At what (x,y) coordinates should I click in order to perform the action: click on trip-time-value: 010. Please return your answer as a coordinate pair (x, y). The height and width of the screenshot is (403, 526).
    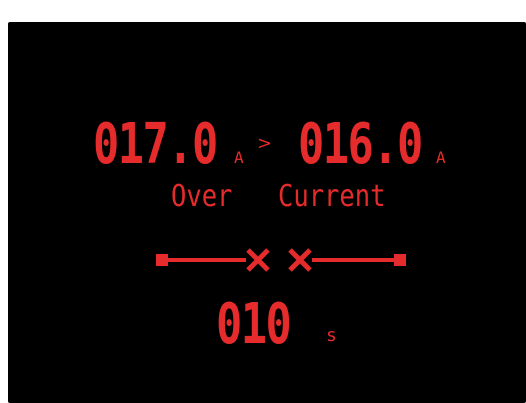
    Looking at the image, I should click on (254, 324).